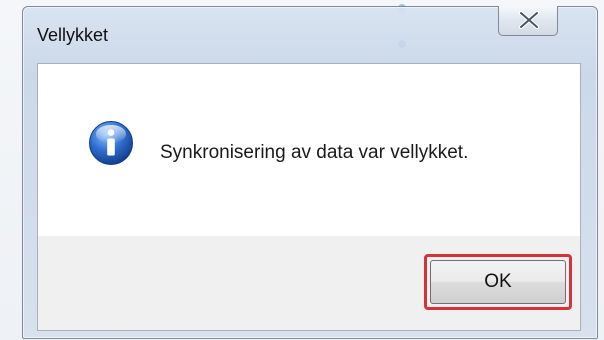 The width and height of the screenshot is (604, 340). I want to click on dialog-title: Vellykket, so click(73, 35).